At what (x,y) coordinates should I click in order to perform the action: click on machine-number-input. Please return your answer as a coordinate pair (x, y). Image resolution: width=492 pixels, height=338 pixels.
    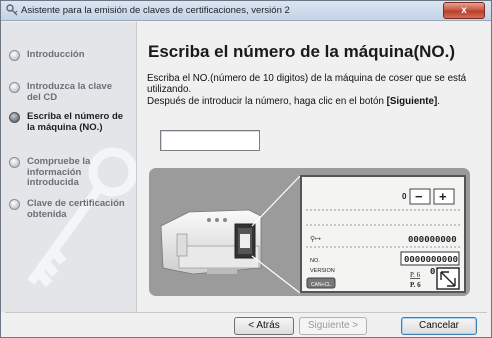
    Looking at the image, I should click on (210, 140).